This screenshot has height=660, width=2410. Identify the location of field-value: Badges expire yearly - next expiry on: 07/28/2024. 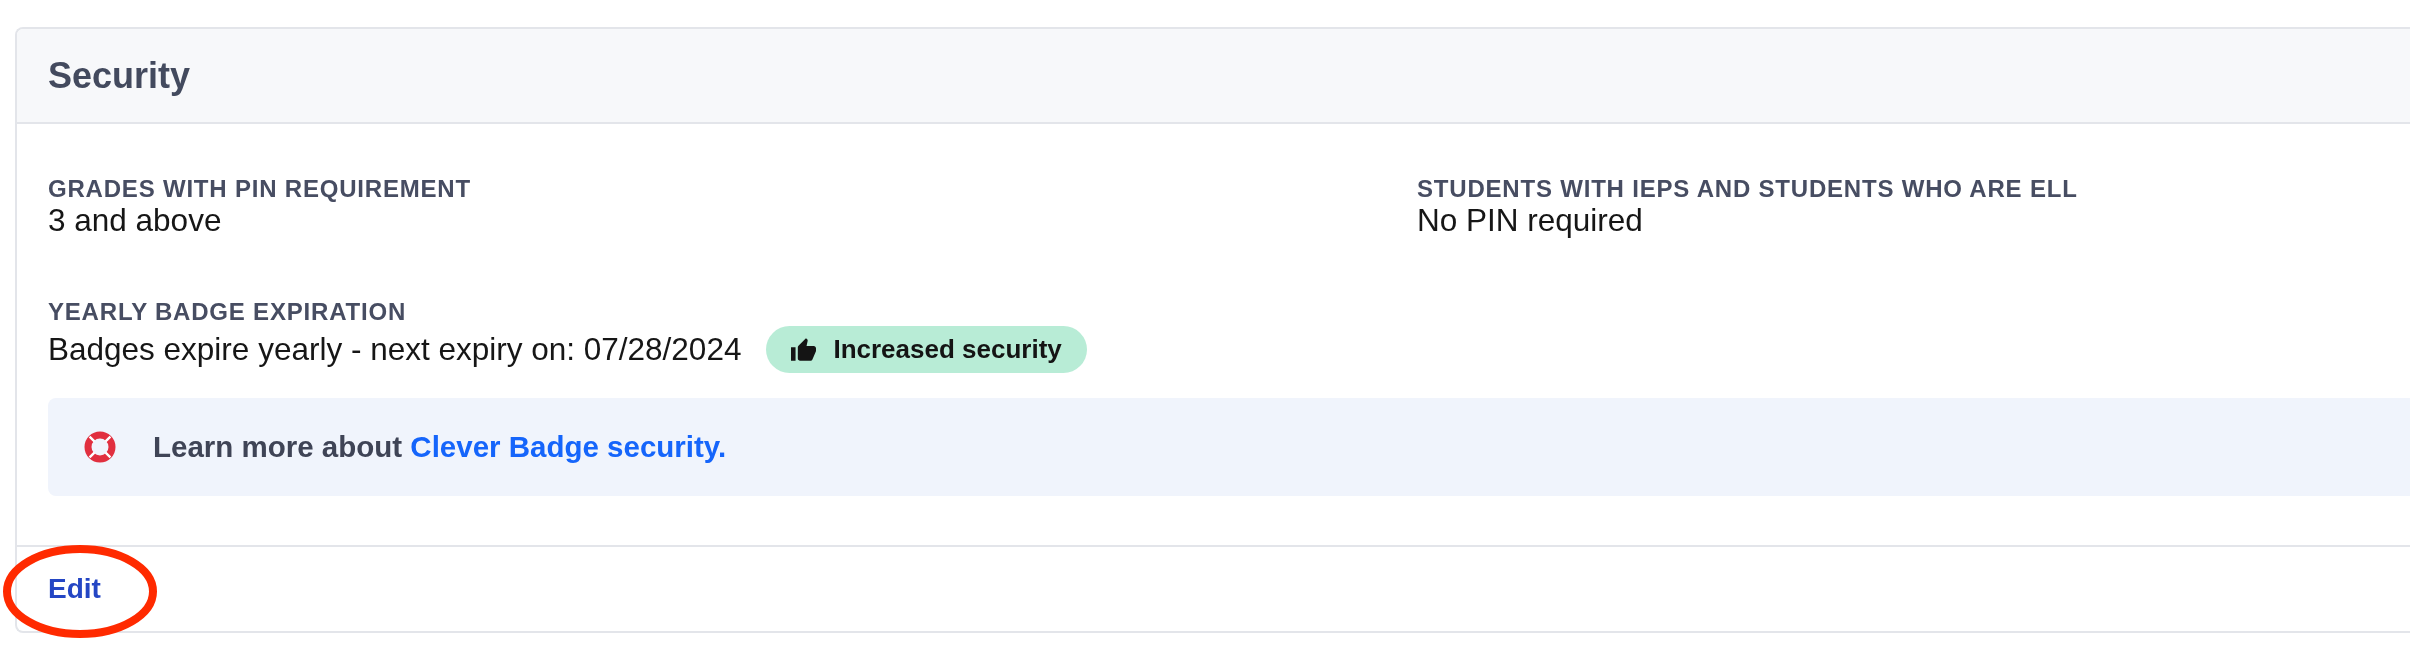
(395, 349).